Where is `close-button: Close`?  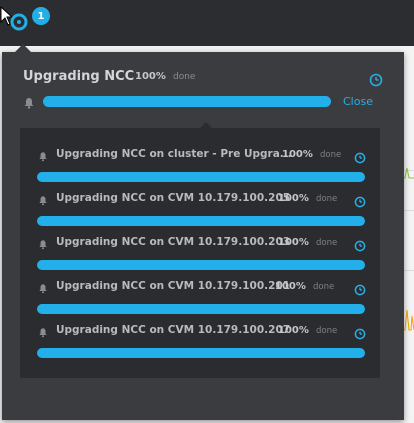 close-button: Close is located at coordinates (358, 101).